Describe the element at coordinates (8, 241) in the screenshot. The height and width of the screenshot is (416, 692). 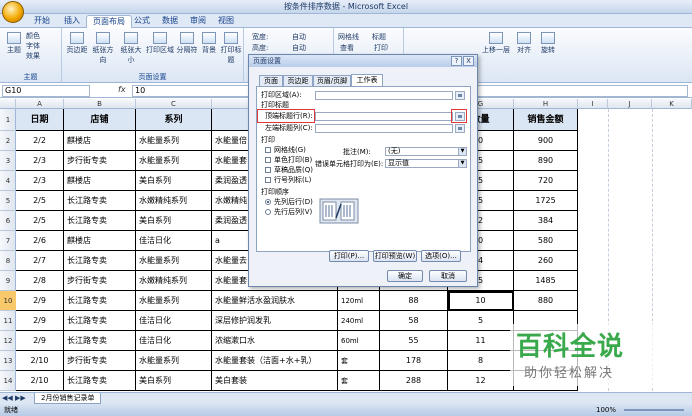
I see `row-header: 7` at that location.